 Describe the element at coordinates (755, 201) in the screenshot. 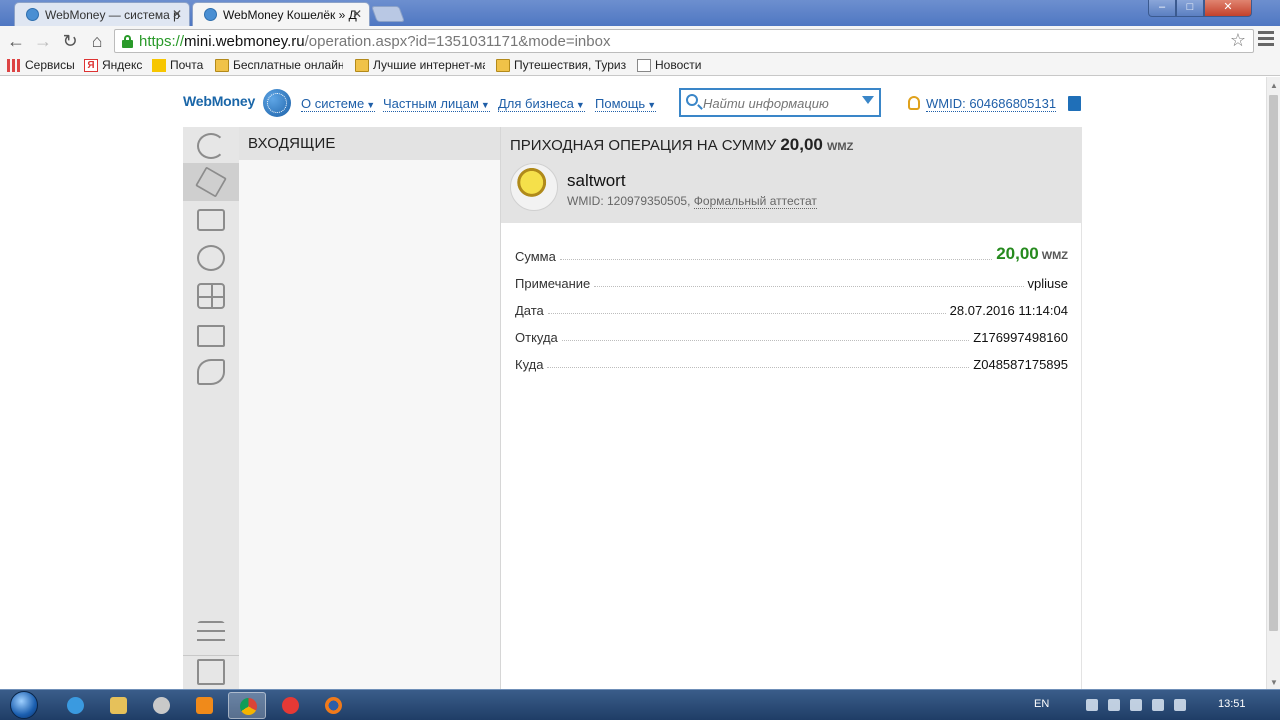

I see `attestat-link: Формальный аттестат` at that location.